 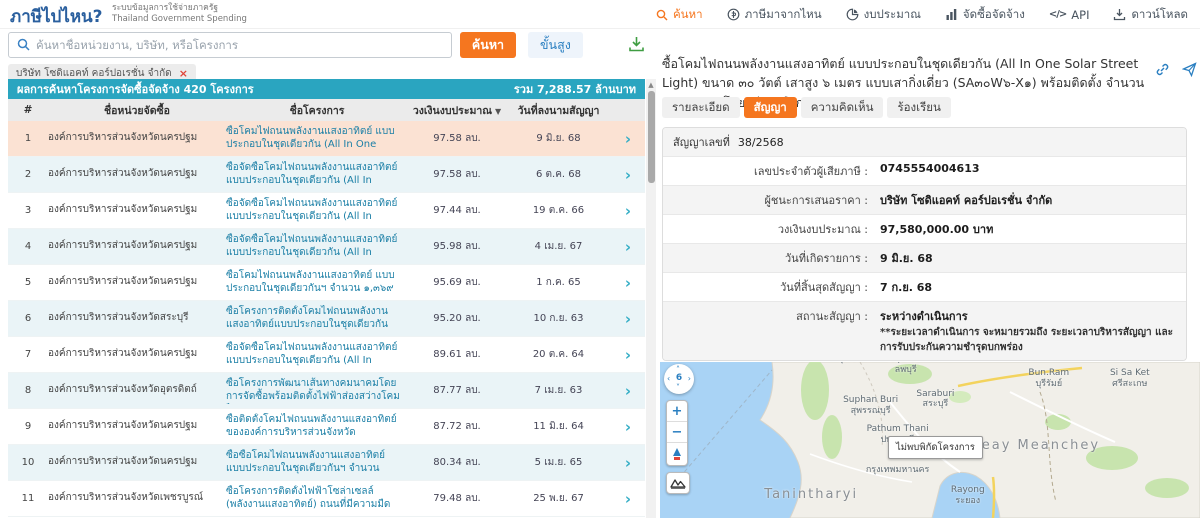 I want to click on row-number: 9, so click(x=28, y=426).